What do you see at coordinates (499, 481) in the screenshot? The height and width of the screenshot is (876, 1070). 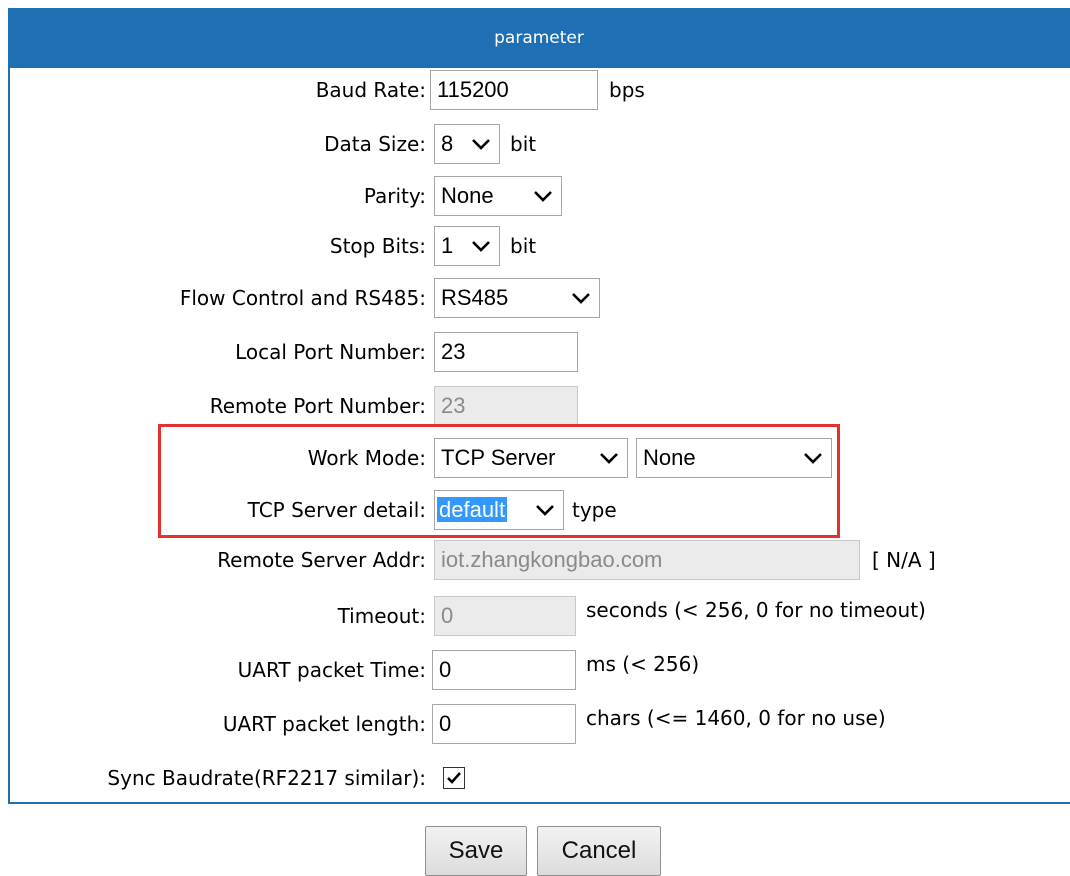 I see `highlight-box` at bounding box center [499, 481].